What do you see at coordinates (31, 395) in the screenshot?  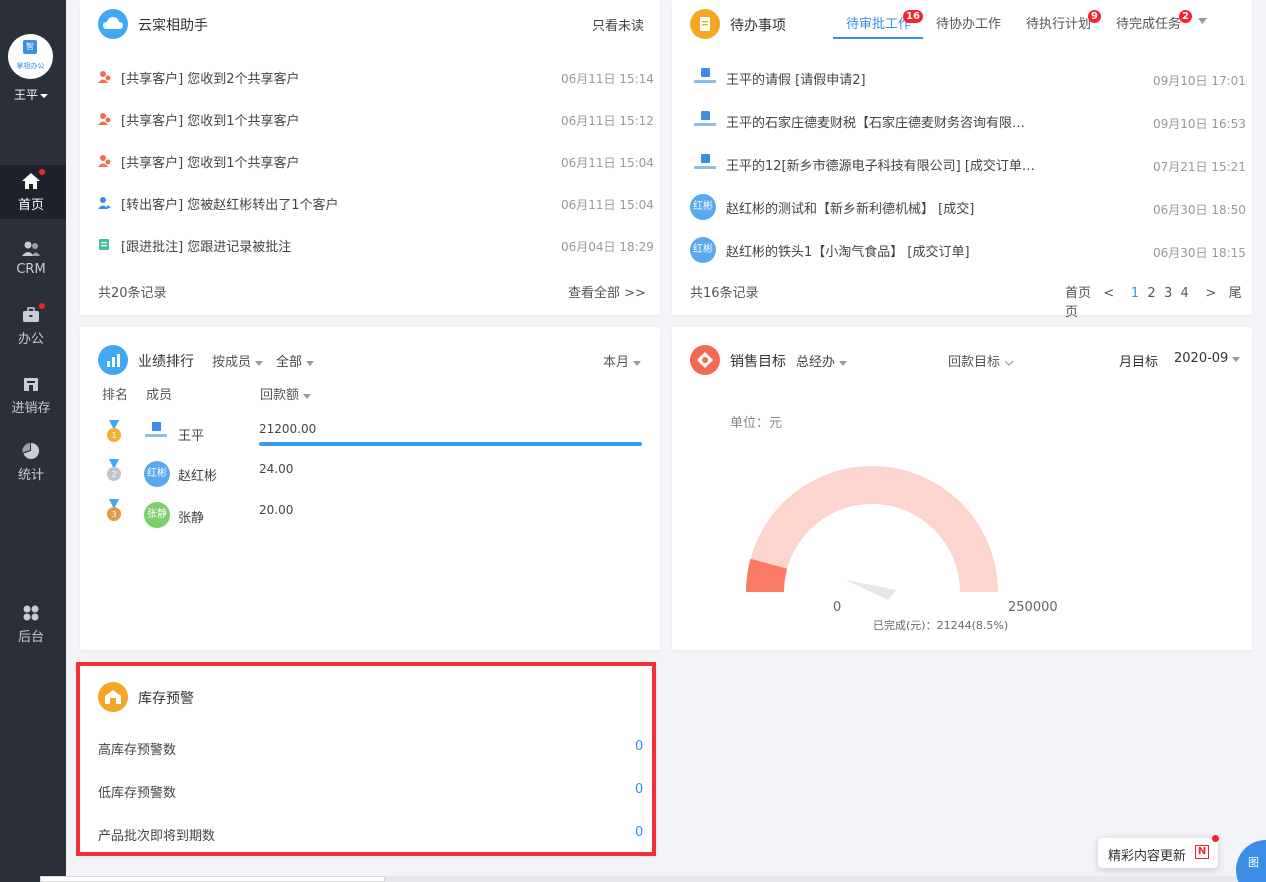 I see `sidebar-item-inventory: 进销存` at bounding box center [31, 395].